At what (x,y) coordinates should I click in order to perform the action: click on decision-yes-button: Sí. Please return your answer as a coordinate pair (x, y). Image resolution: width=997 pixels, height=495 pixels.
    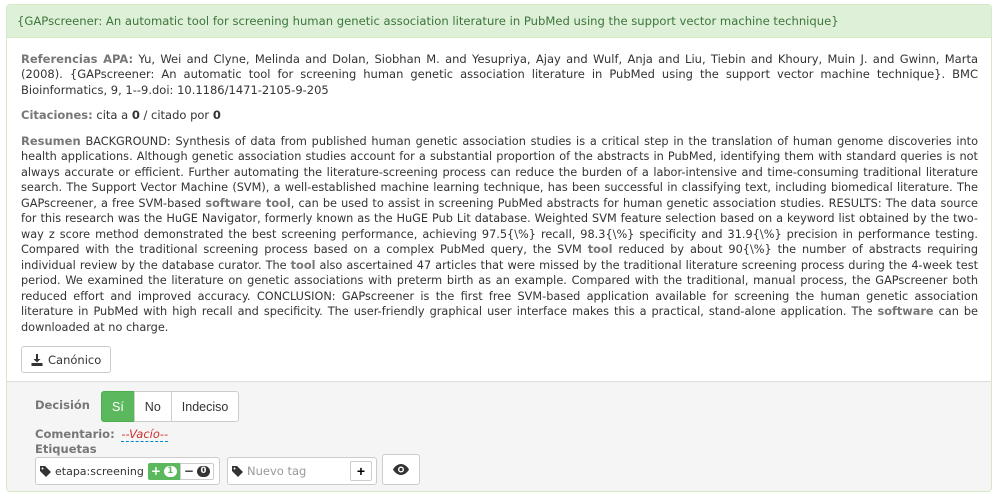
    Looking at the image, I should click on (117, 406).